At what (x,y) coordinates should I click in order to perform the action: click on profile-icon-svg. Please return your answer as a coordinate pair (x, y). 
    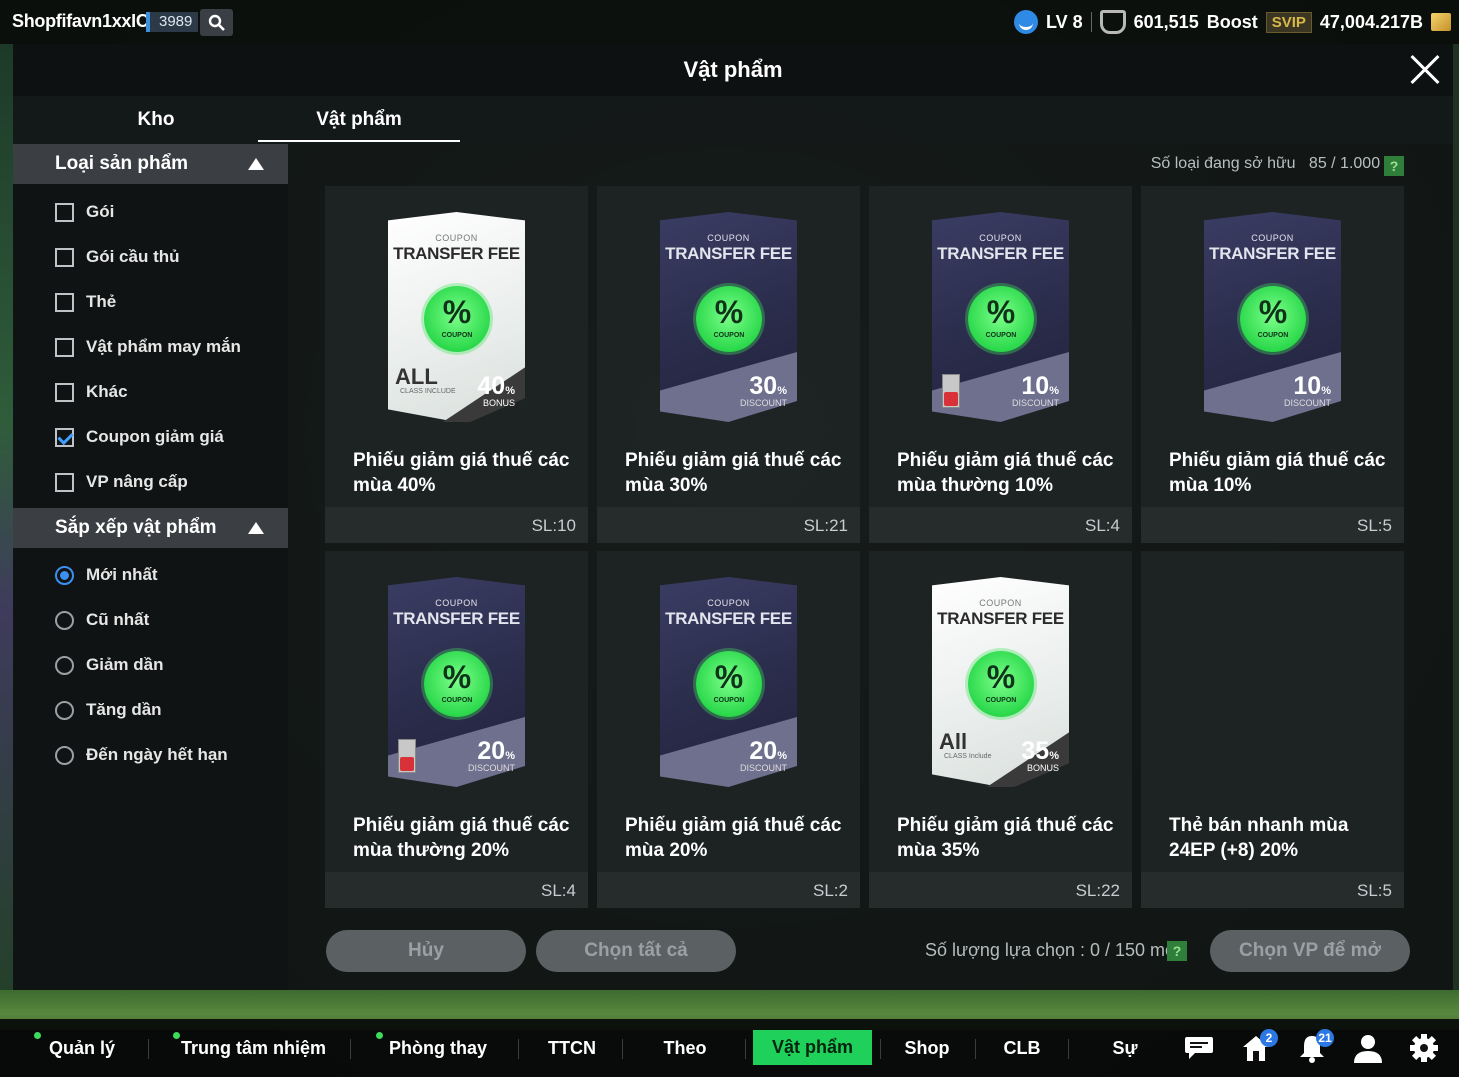
    Looking at the image, I should click on (1368, 1049).